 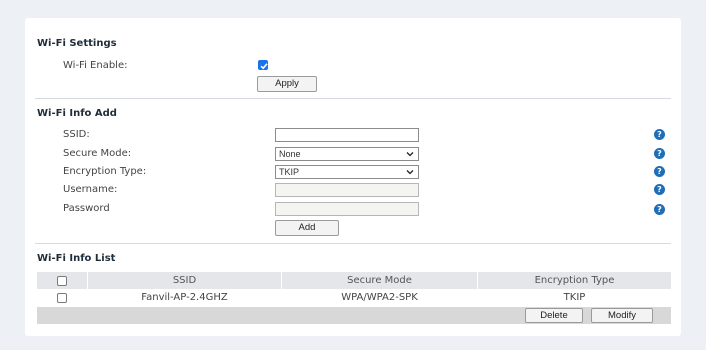 I want to click on section-title-wifi-info-add: Wi-Fi Info Add, so click(x=77, y=113).